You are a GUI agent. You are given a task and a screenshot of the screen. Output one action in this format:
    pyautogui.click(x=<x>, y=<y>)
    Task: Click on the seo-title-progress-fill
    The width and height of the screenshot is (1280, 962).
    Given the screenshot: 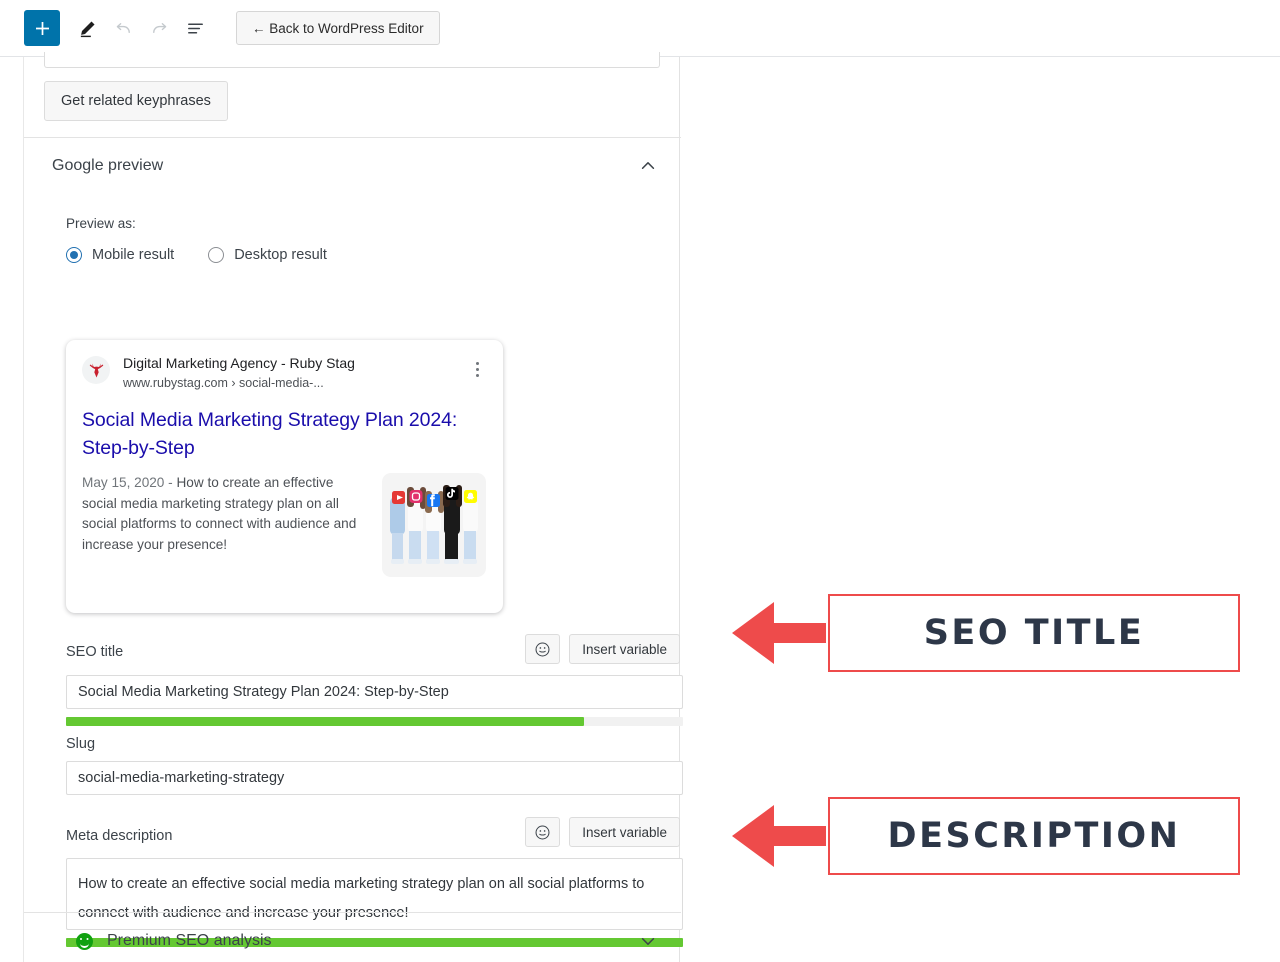 What is the action you would take?
    pyautogui.click(x=325, y=721)
    